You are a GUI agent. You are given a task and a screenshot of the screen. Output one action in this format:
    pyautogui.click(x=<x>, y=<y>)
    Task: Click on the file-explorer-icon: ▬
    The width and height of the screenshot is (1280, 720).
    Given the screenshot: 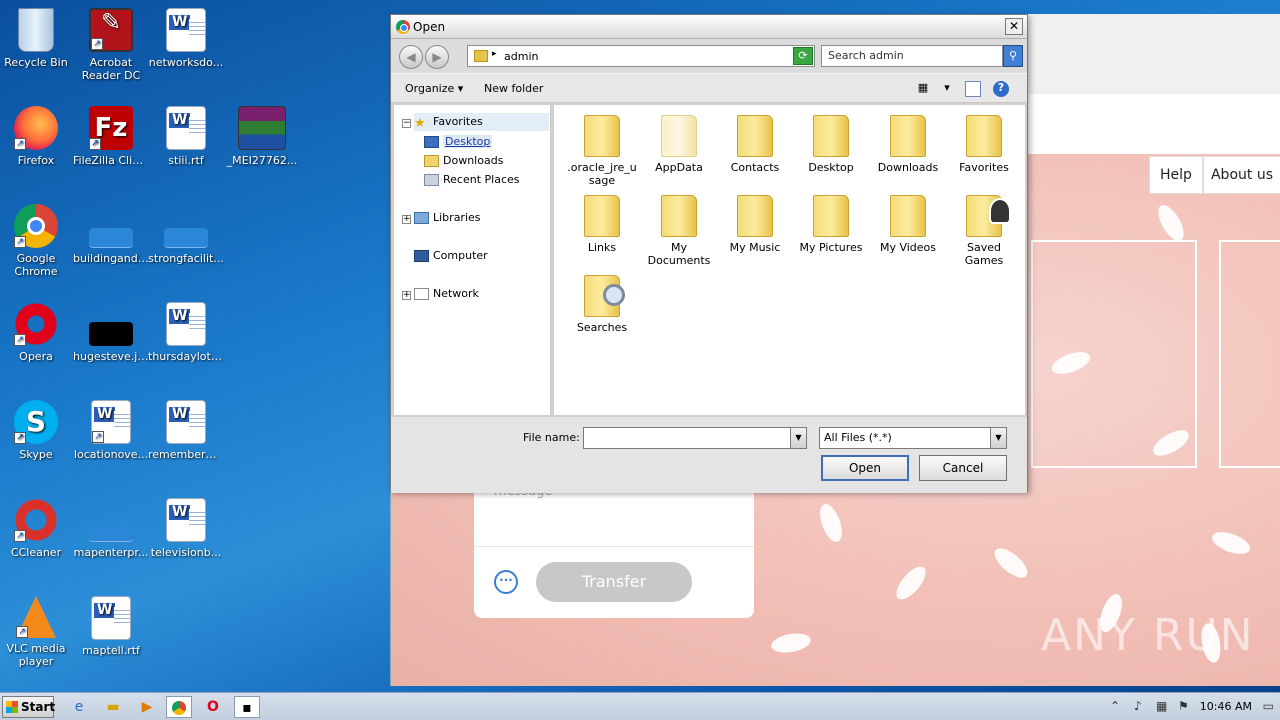 What is the action you would take?
    pyautogui.click(x=113, y=707)
    